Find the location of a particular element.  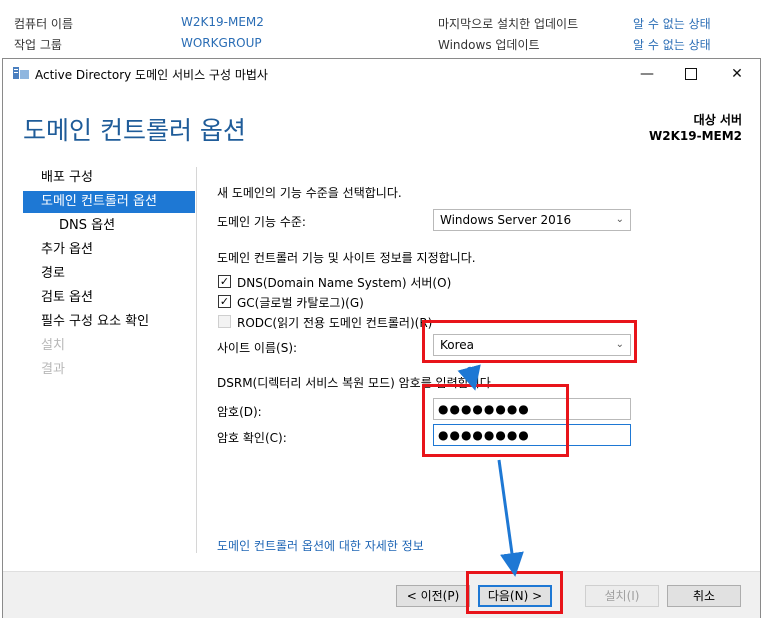

maximize-icon is located at coordinates (691, 74).